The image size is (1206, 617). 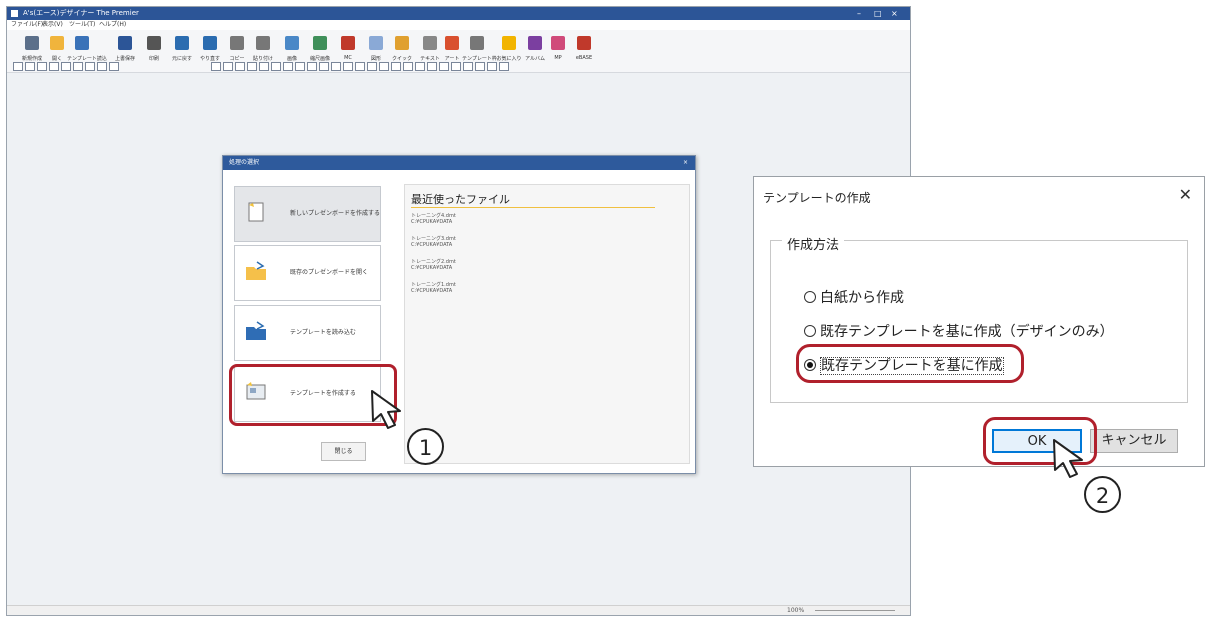 I want to click on option-label: 新しいプレゼンボードを作成する, so click(x=335, y=213).